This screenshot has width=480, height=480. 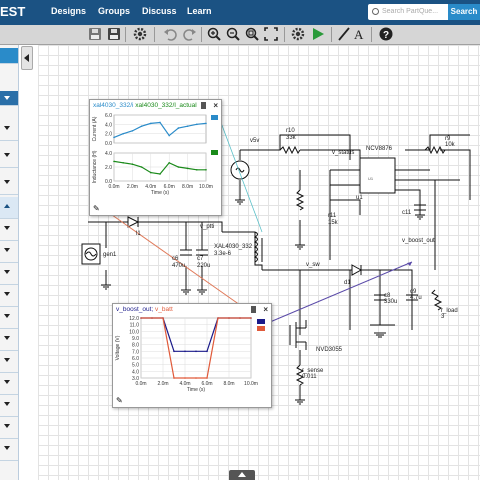 What do you see at coordinates (407, 213) in the screenshot?
I see `label-c11: c11` at bounding box center [407, 213].